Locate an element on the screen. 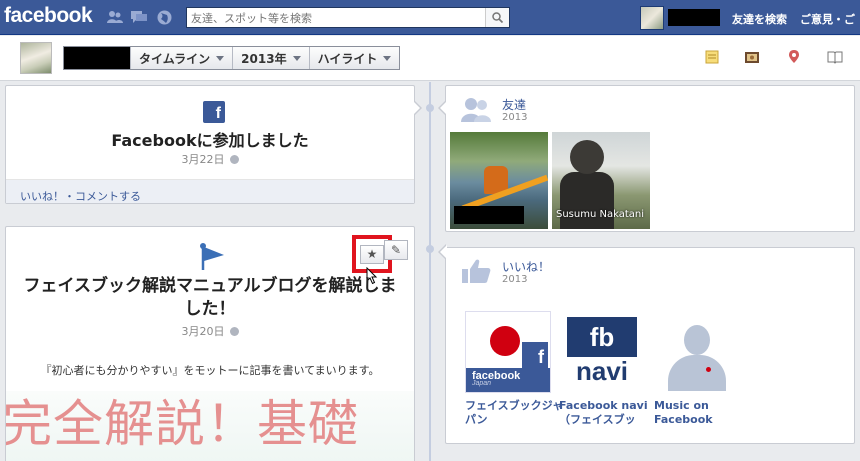 The width and height of the screenshot is (860, 461). event-date: 3月22日 is located at coordinates (210, 159).